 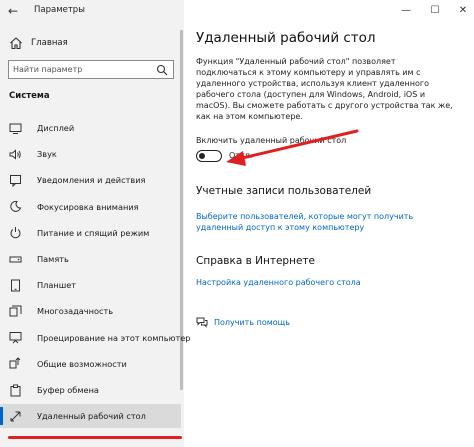 I want to click on get-help-link: Получить помощь, so click(x=252, y=322).